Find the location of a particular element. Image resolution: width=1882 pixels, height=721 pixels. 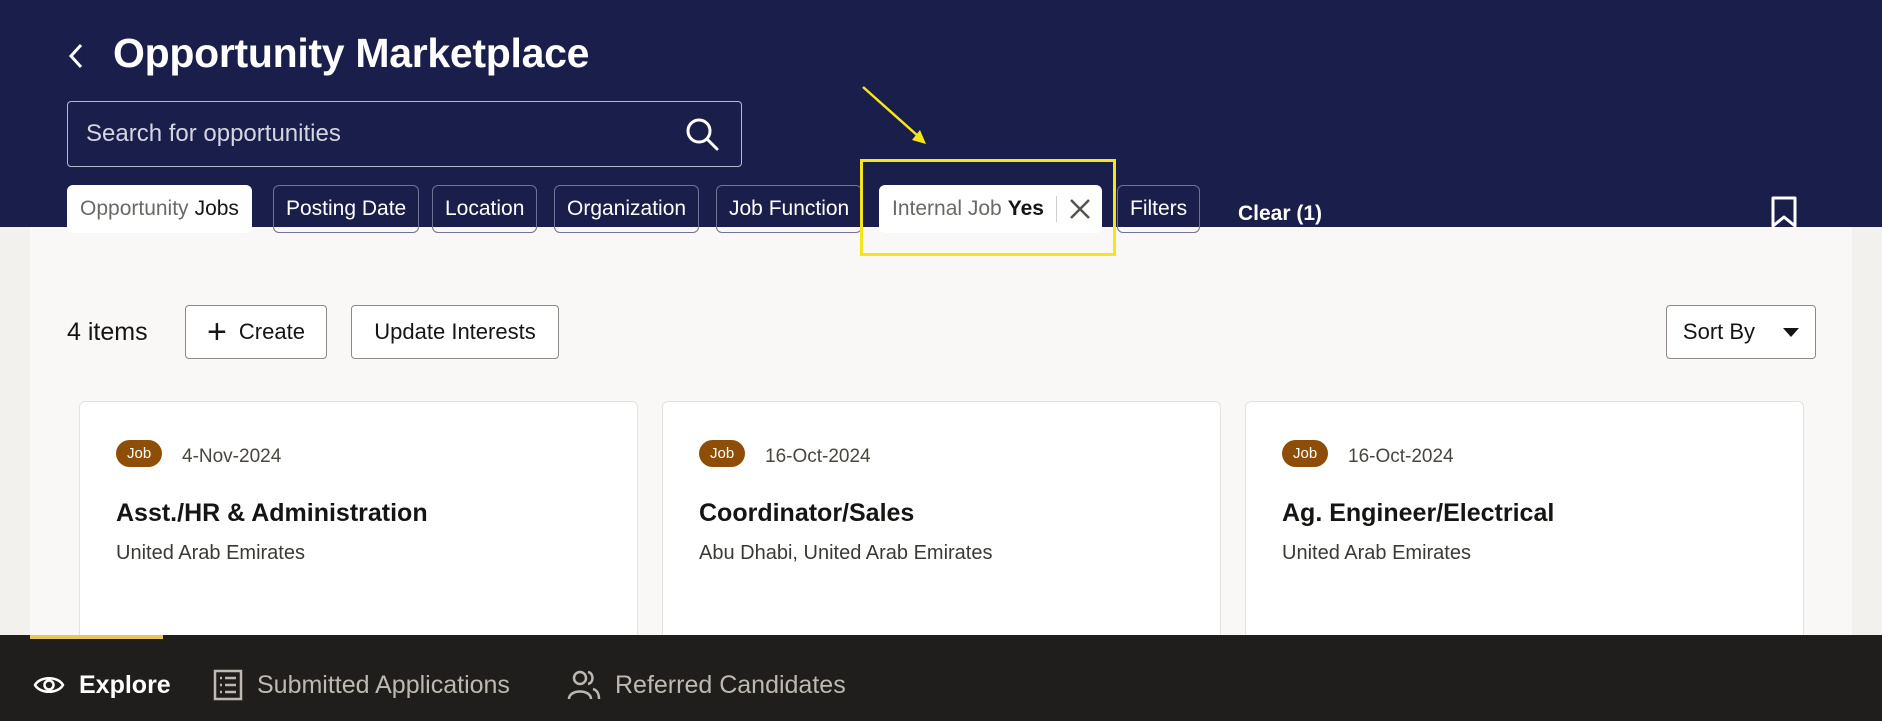

filter-chip-organization: Organization is located at coordinates (627, 209).